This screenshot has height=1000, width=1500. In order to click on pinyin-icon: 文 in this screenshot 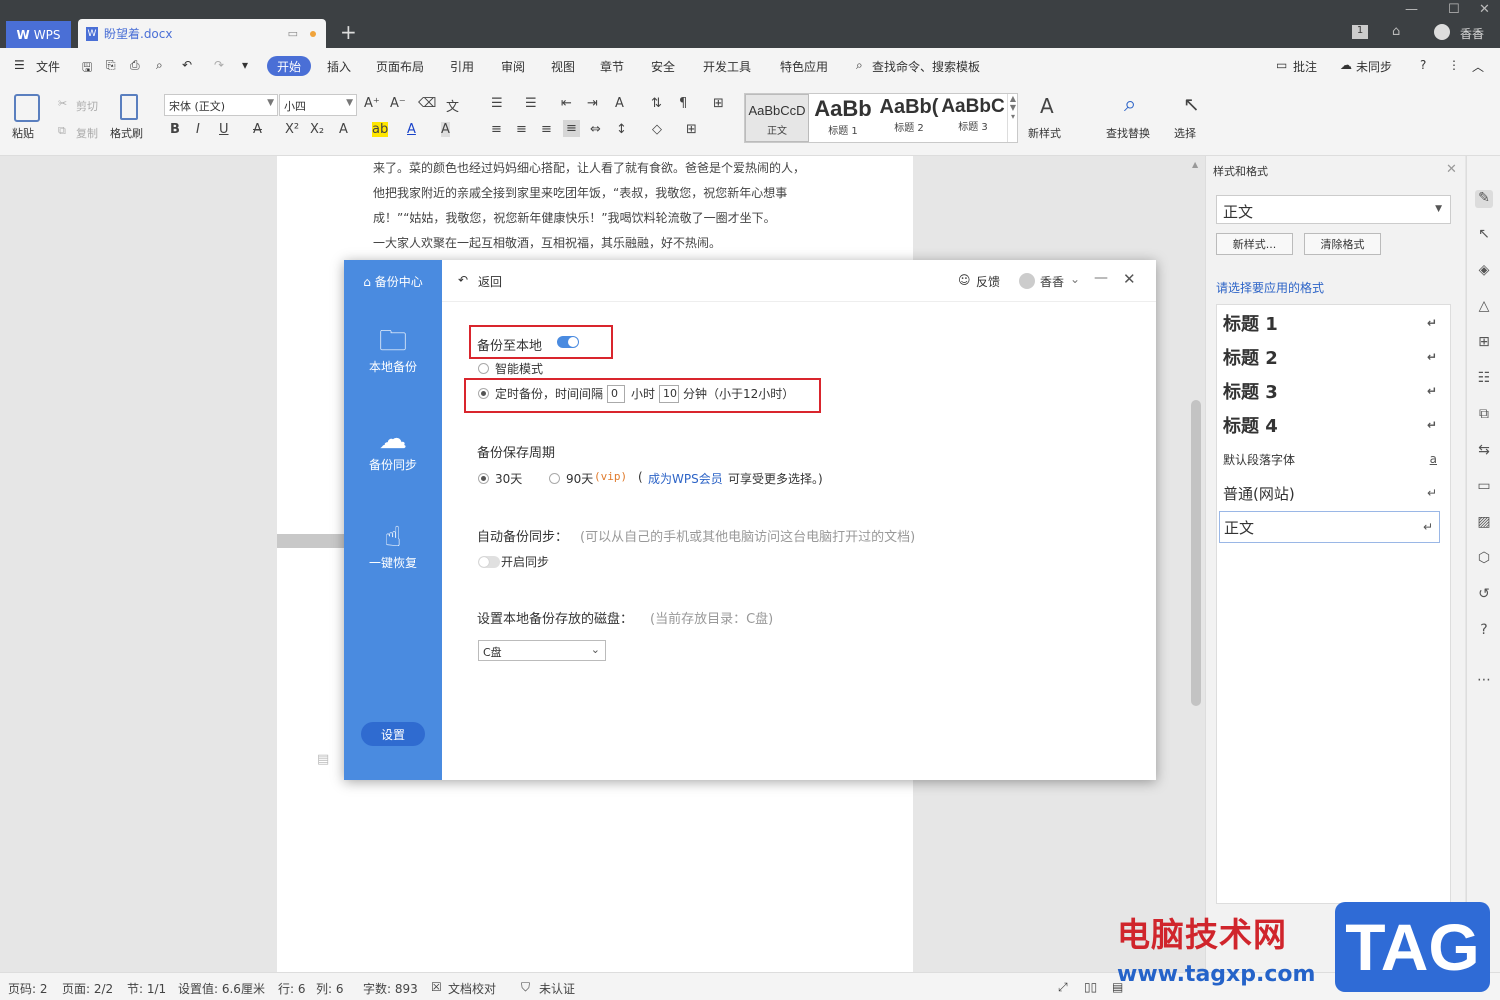, I will do `click(452, 105)`.